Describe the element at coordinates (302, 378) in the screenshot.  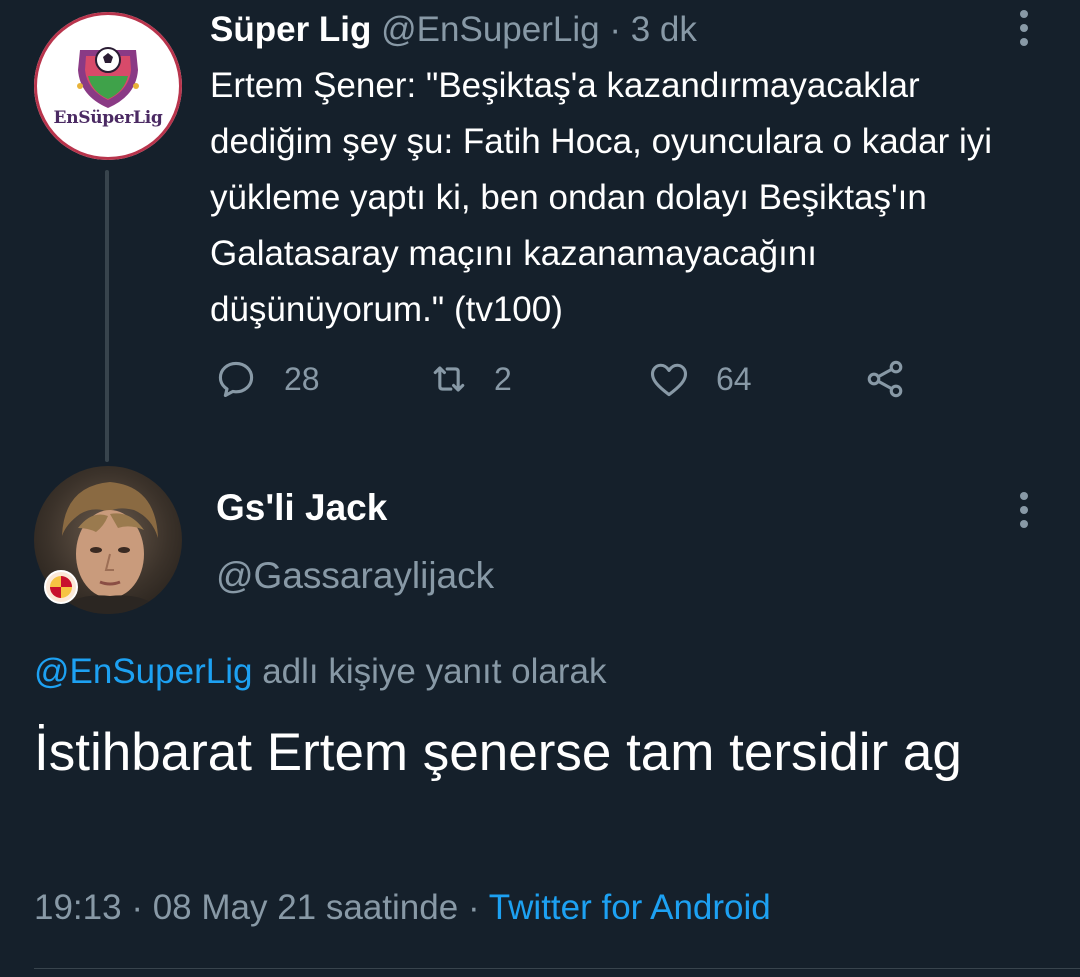
I see `reply-count: 28` at that location.